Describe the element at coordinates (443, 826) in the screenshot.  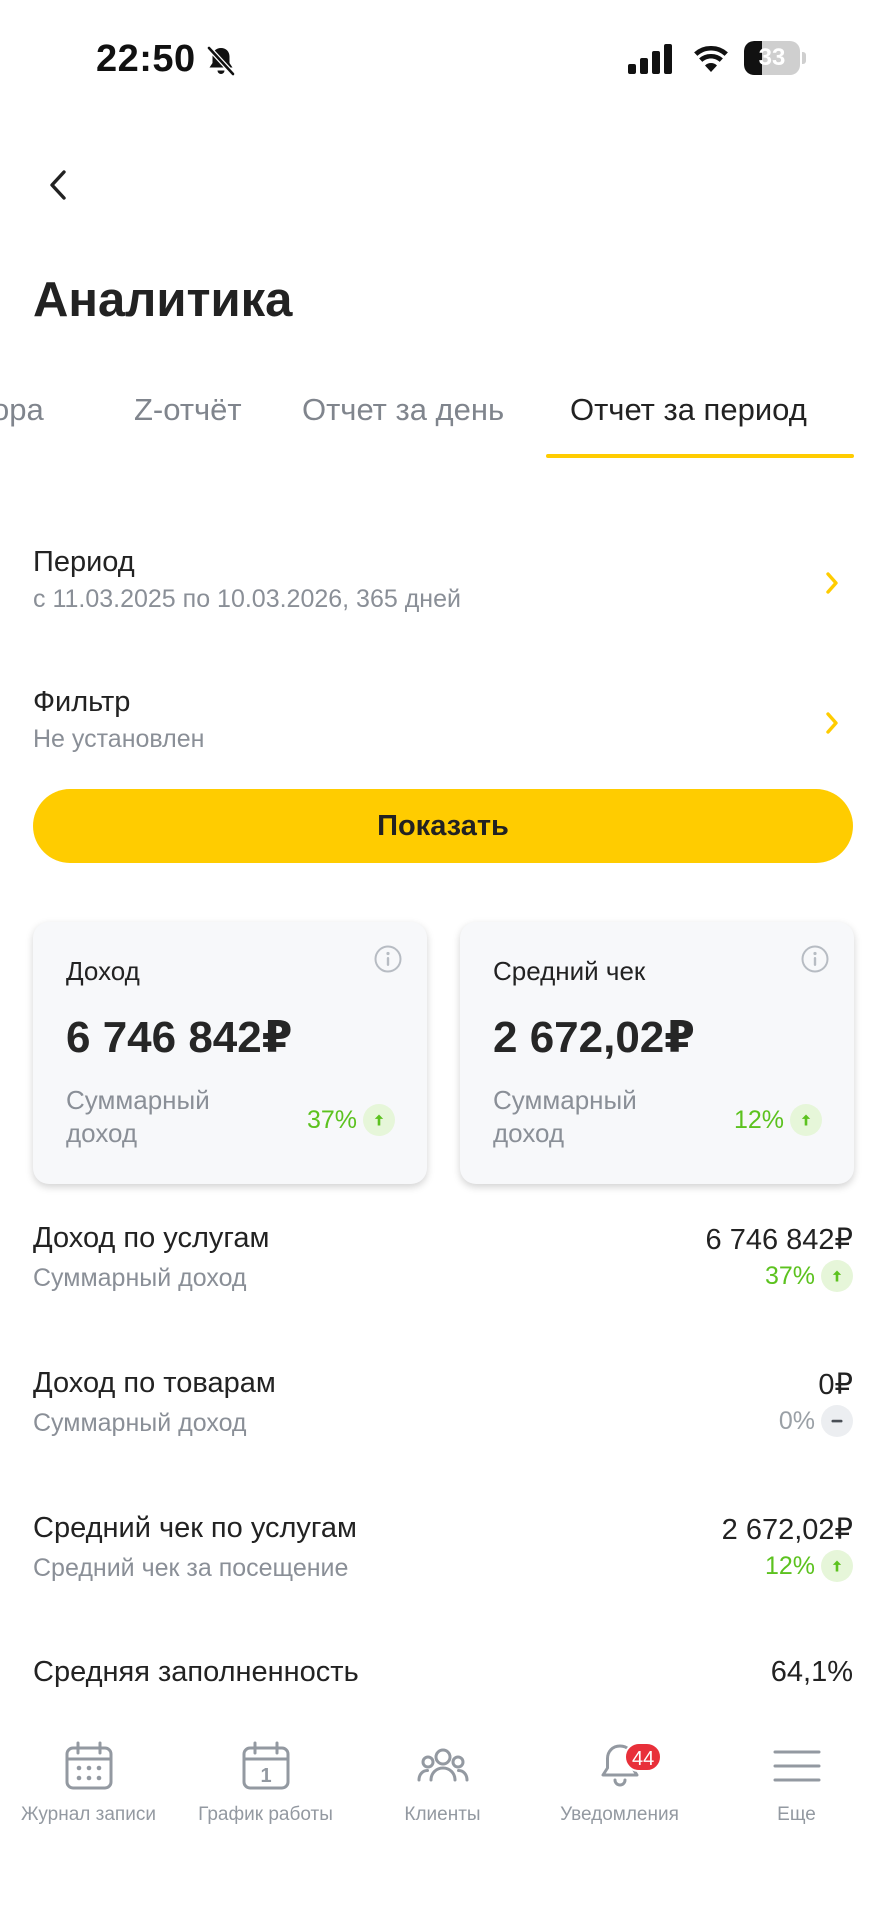
I see `show-button: Показать` at that location.